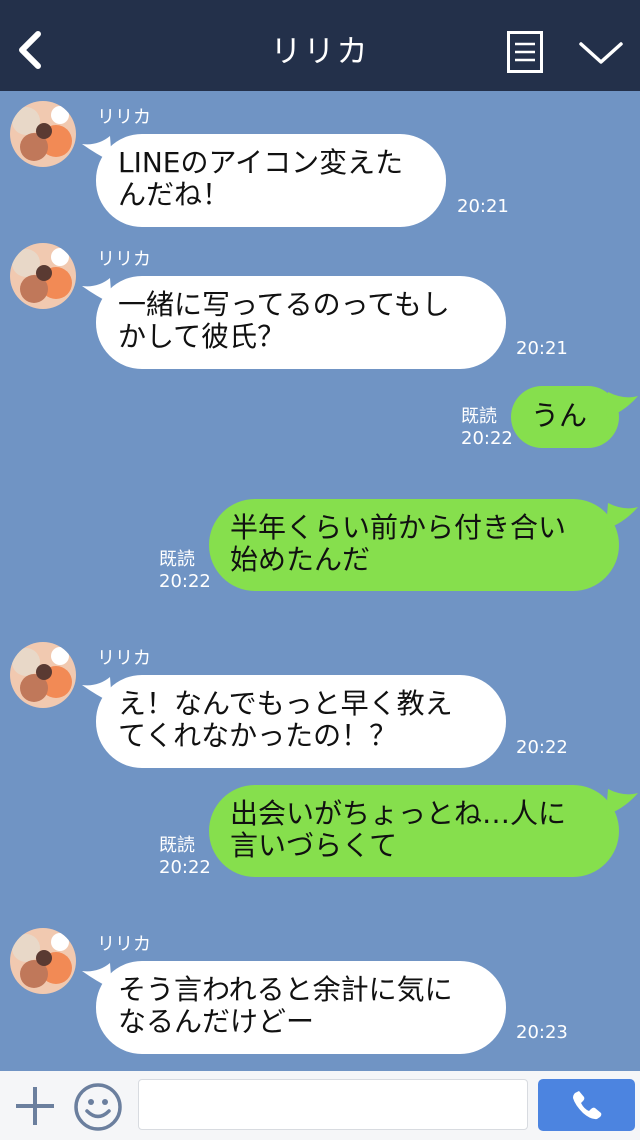 This screenshot has width=640, height=1140. What do you see at coordinates (542, 1032) in the screenshot?
I see `timestamp: 20:23` at bounding box center [542, 1032].